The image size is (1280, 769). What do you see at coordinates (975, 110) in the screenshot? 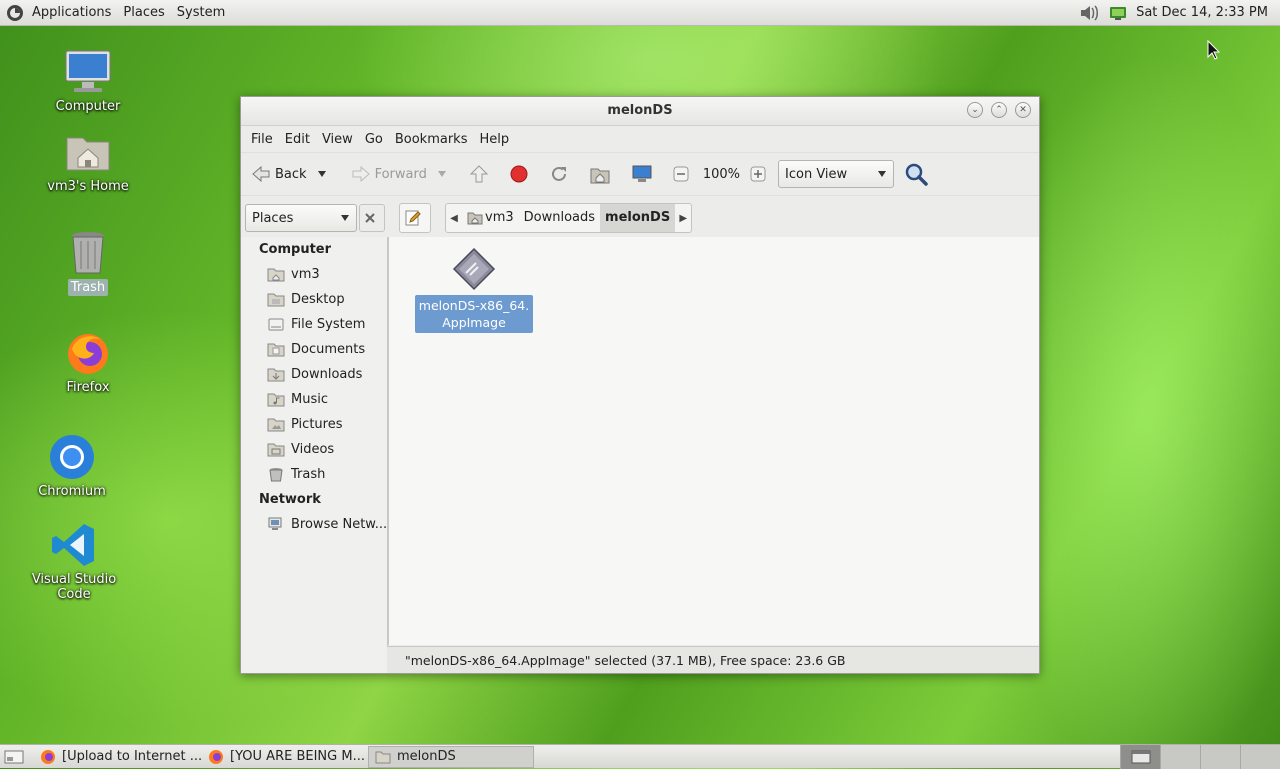
I see `minimize-button: ⌄` at bounding box center [975, 110].